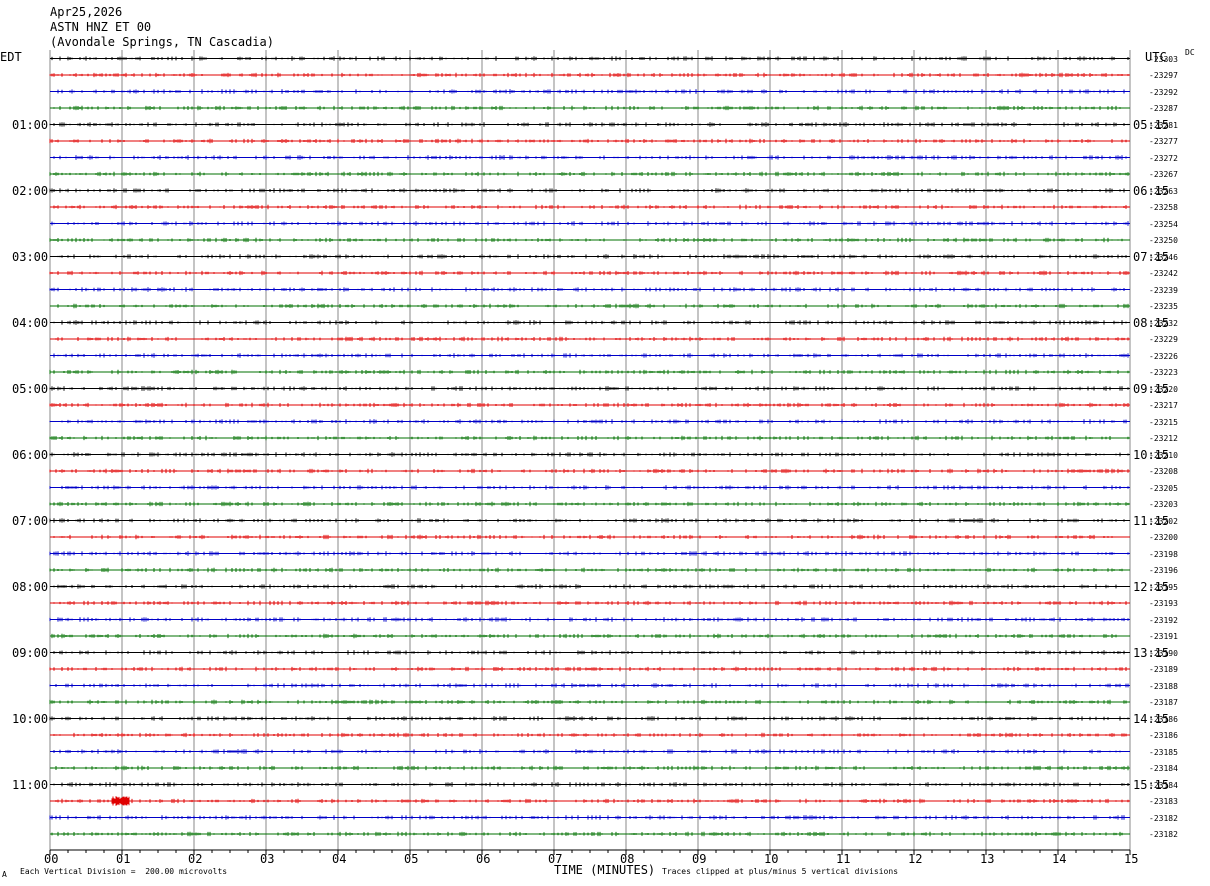 The height and width of the screenshot is (886, 1210). I want to click on x-tick-label: 12, so click(915, 859).